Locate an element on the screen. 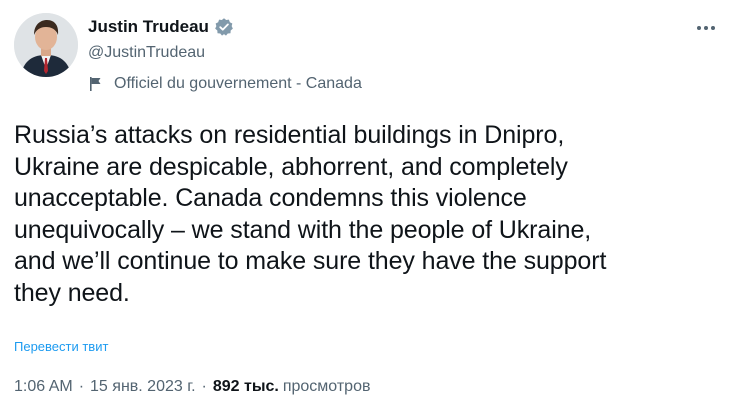 The width and height of the screenshot is (734, 414). flag-icon is located at coordinates (96, 84).